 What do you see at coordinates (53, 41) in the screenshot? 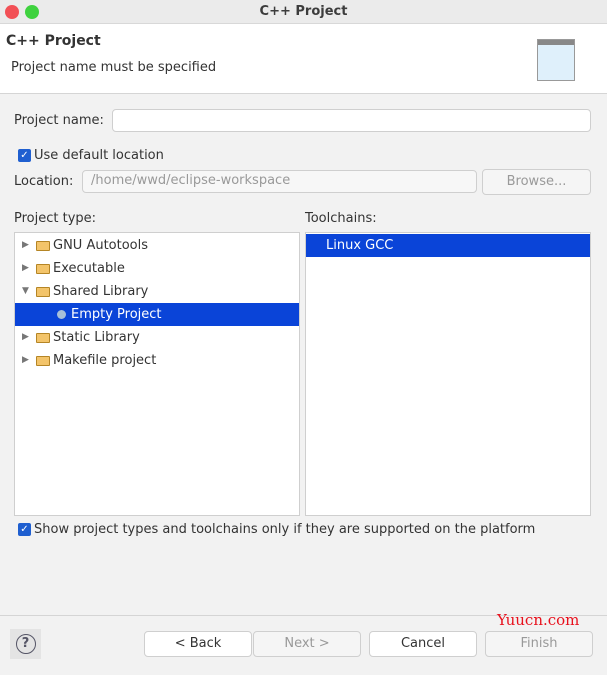
I see `page-title: C++ Project` at bounding box center [53, 41].